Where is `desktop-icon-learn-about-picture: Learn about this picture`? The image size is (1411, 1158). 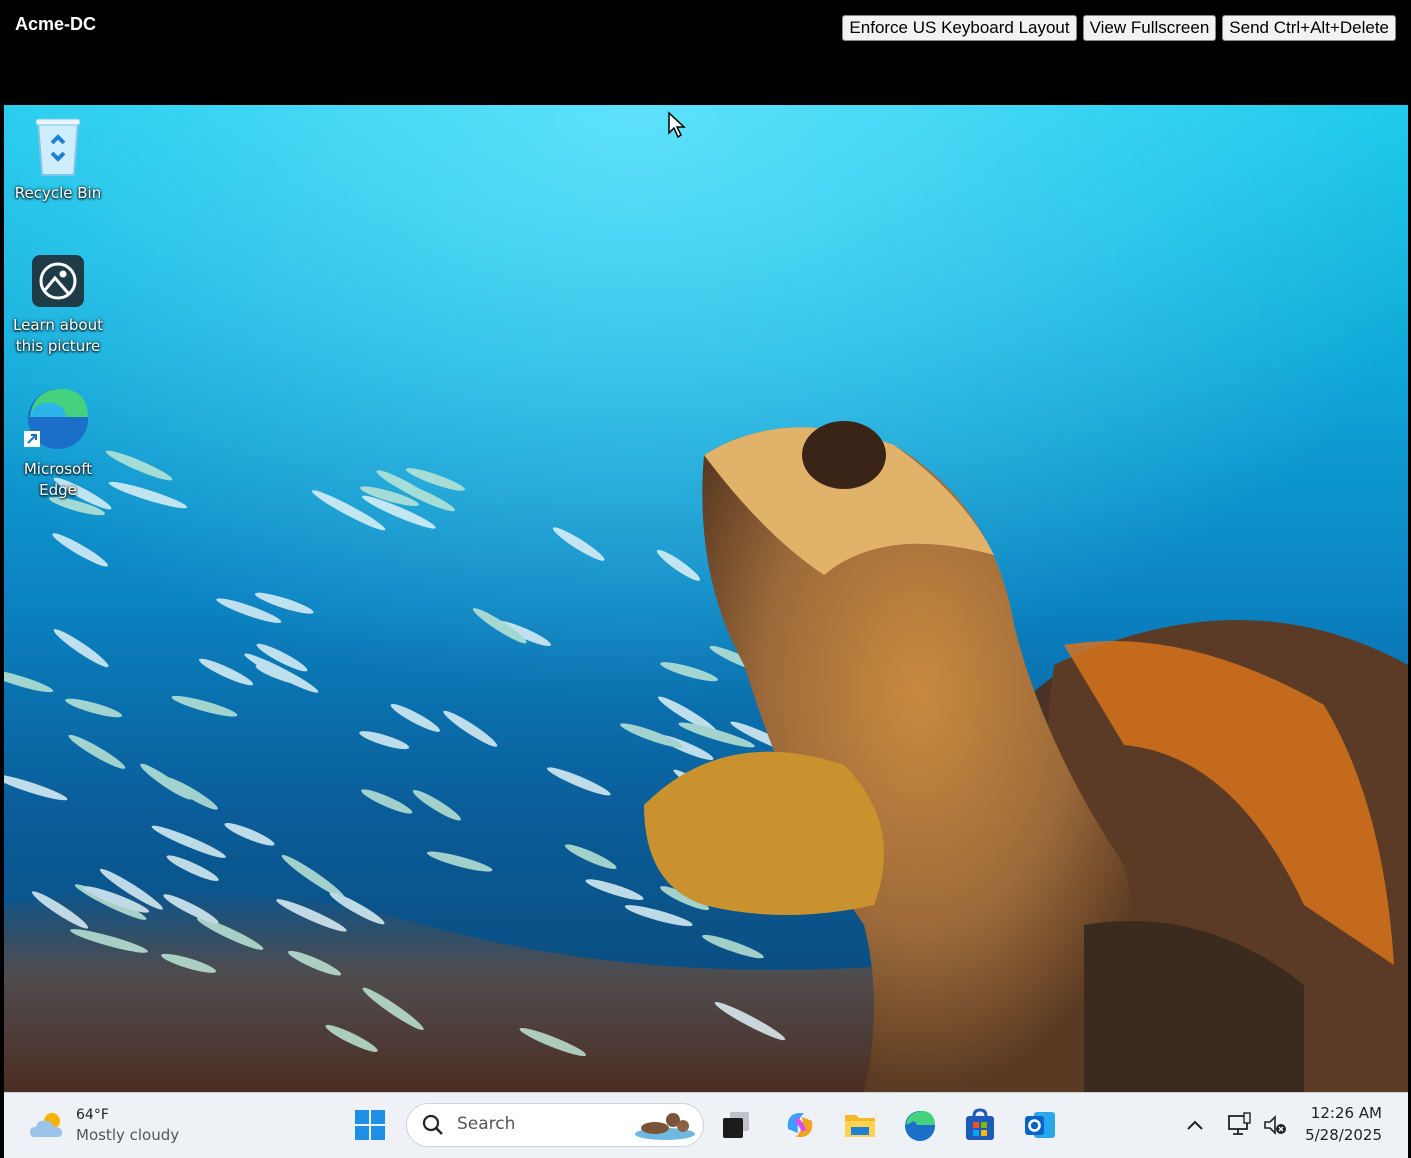
desktop-icon-learn-about-picture: Learn about this picture is located at coordinates (58, 305).